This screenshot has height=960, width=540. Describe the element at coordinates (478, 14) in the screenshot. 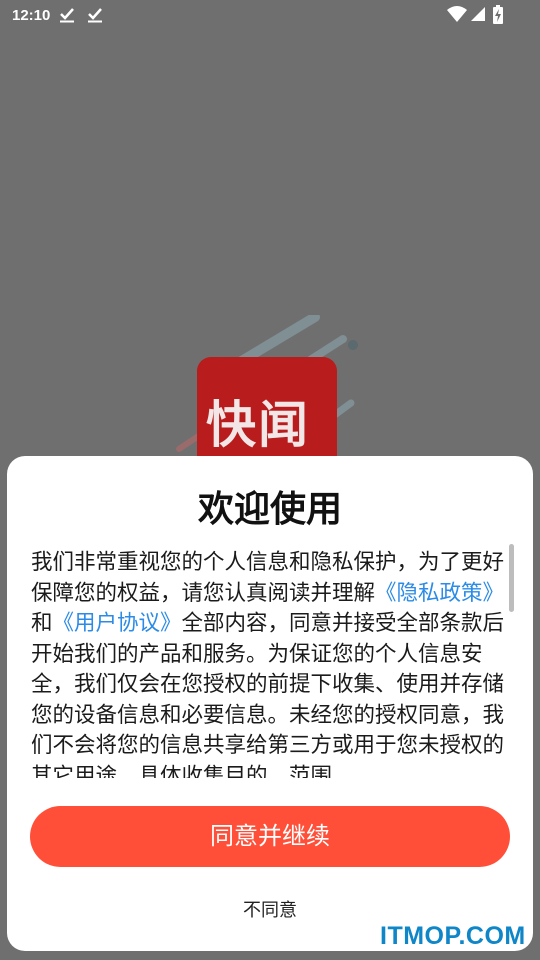

I see `signal-icon` at that location.